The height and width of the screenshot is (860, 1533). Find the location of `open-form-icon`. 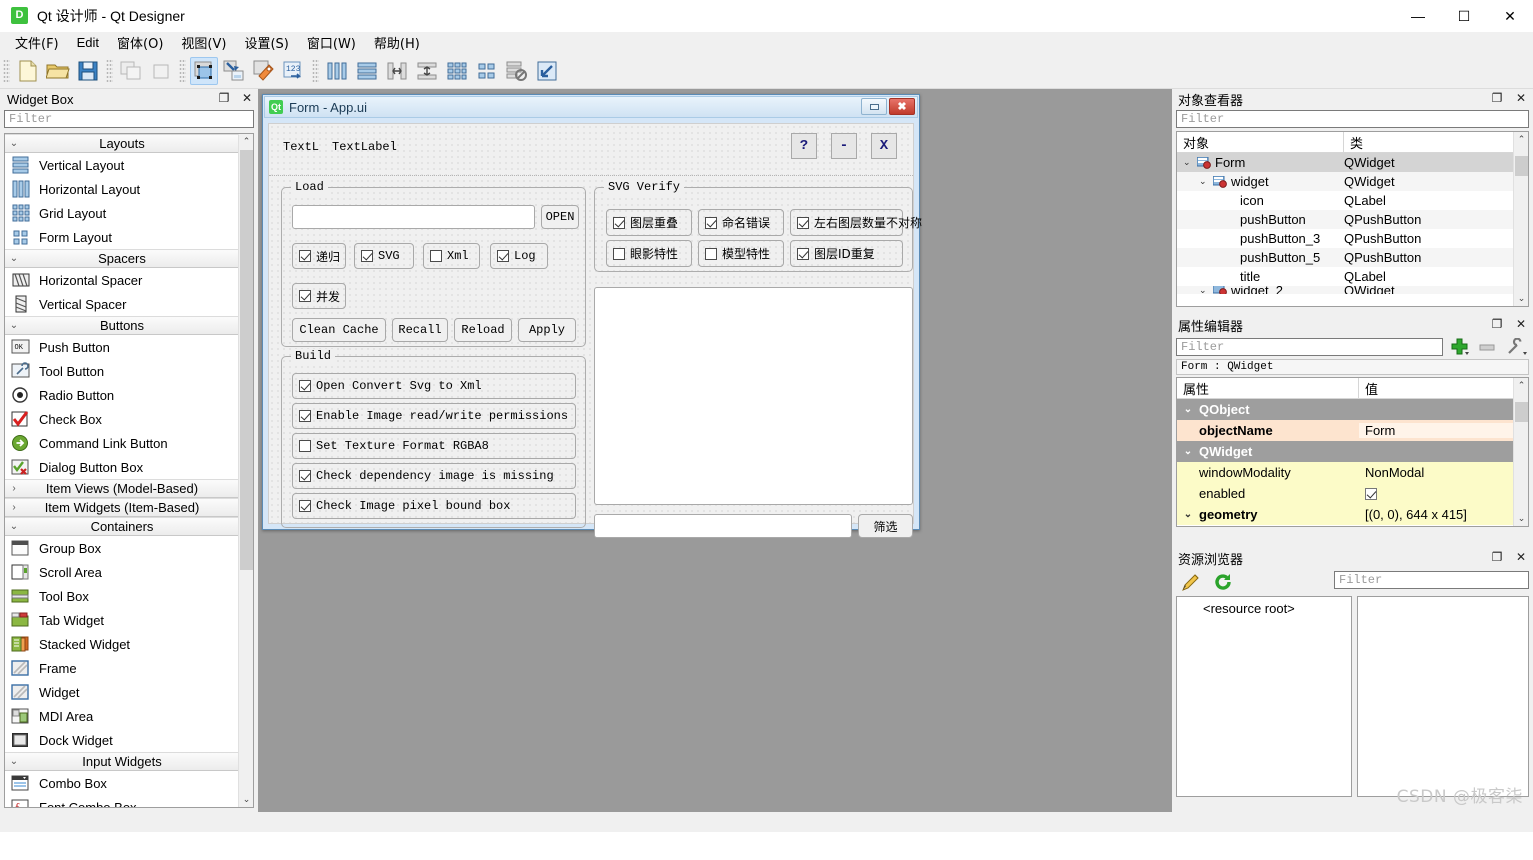

open-form-icon is located at coordinates (58, 71).